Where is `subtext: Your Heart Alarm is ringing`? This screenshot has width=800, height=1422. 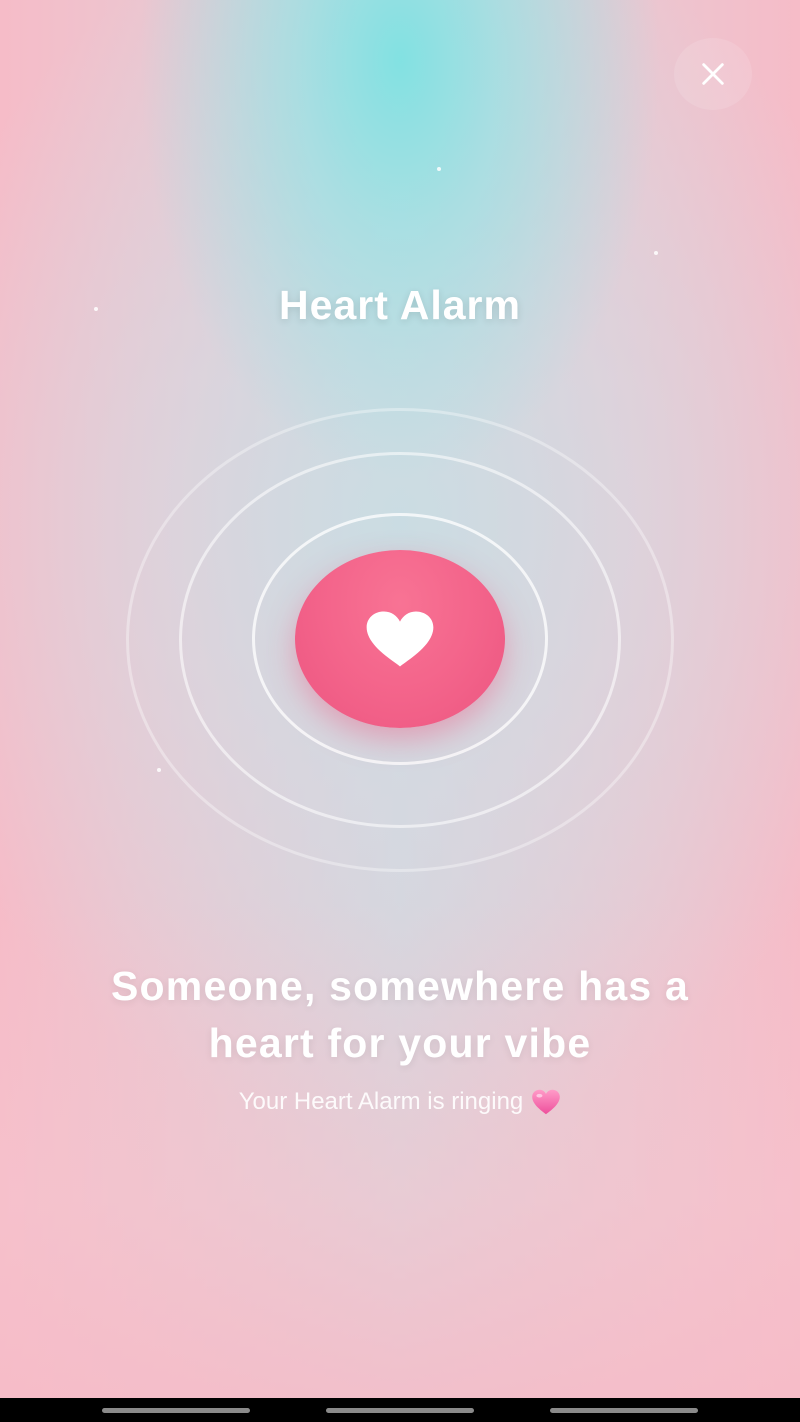 subtext: Your Heart Alarm is ringing is located at coordinates (400, 1102).